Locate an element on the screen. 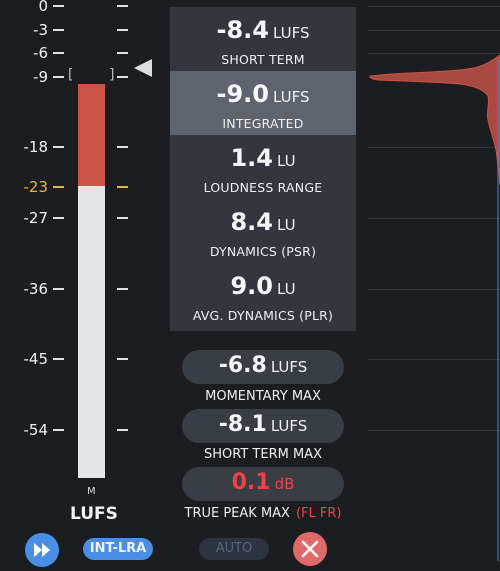  readout-caption: AVG. DYNAMICS (PLR) is located at coordinates (263, 315).